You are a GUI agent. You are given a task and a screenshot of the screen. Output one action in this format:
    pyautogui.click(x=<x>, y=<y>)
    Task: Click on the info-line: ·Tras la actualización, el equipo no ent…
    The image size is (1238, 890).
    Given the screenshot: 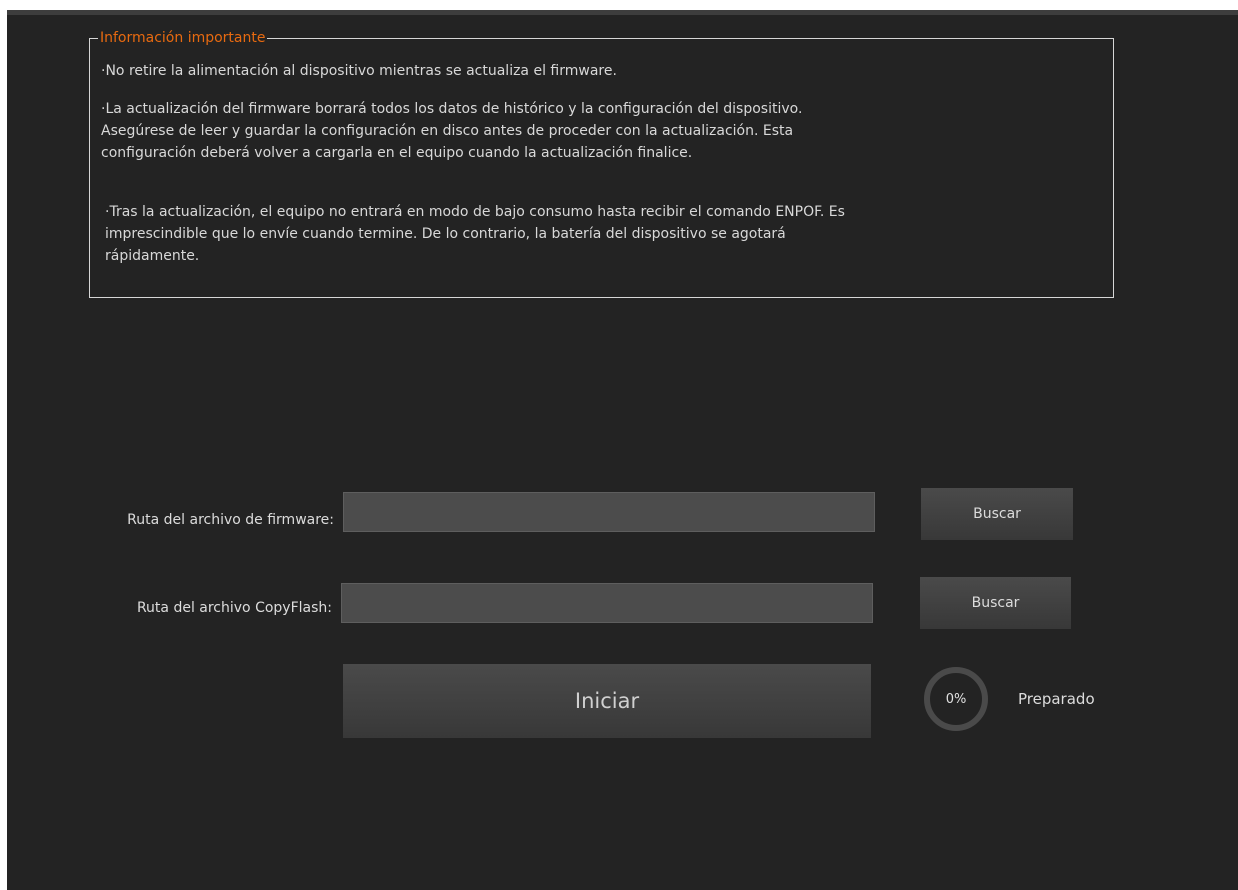 What is the action you would take?
    pyautogui.click(x=475, y=212)
    